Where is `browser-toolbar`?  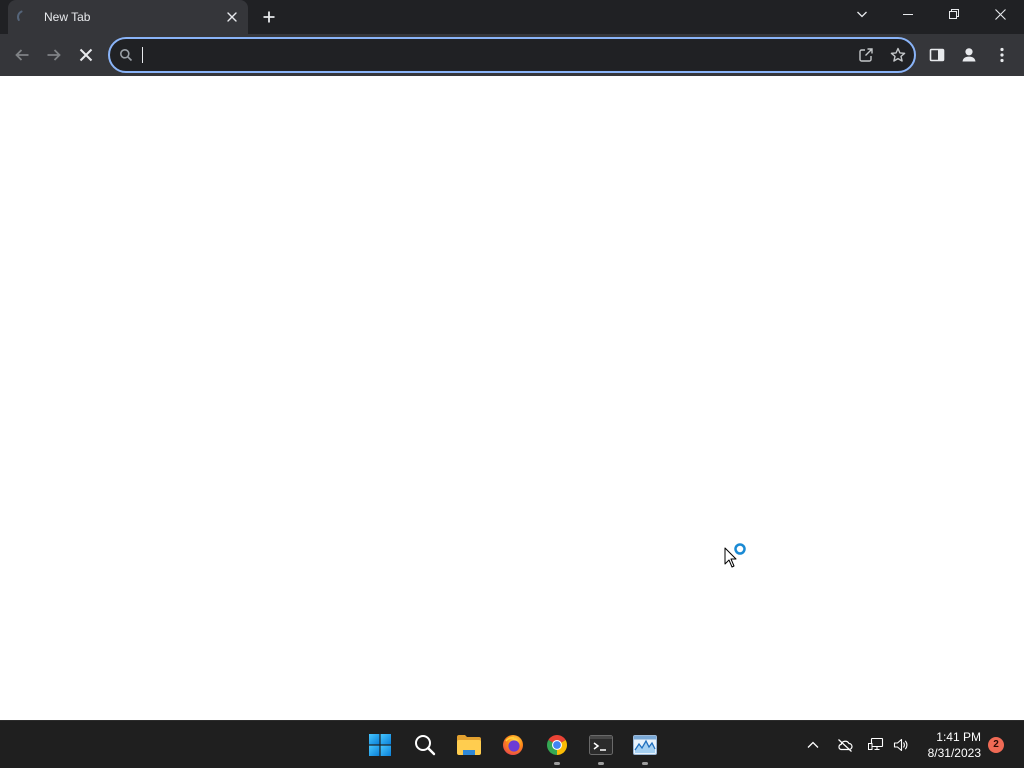
browser-toolbar is located at coordinates (512, 55).